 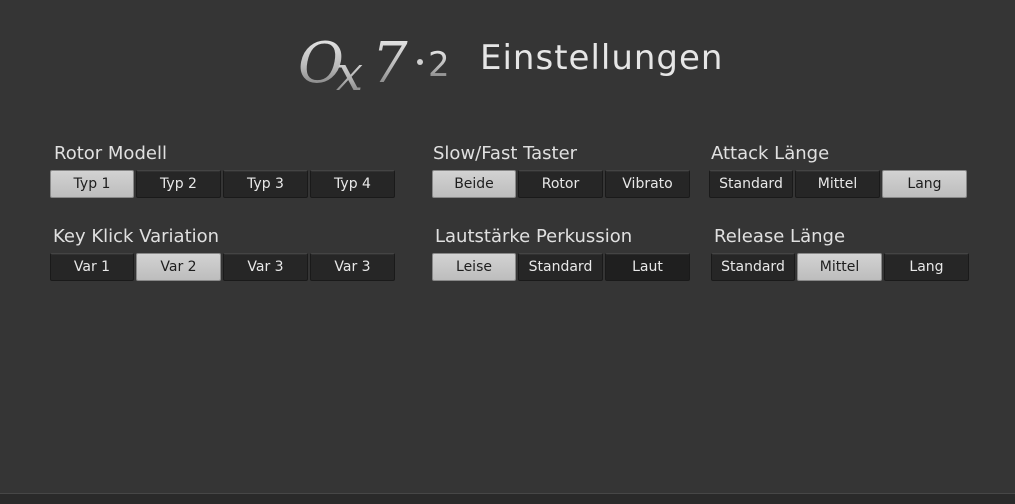 I want to click on bottom-bar, so click(x=507, y=498).